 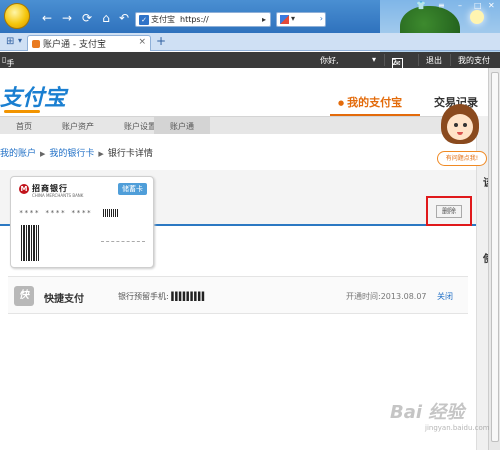 What do you see at coordinates (329, 60) in the screenshot?
I see `greeting: 你好,` at bounding box center [329, 60].